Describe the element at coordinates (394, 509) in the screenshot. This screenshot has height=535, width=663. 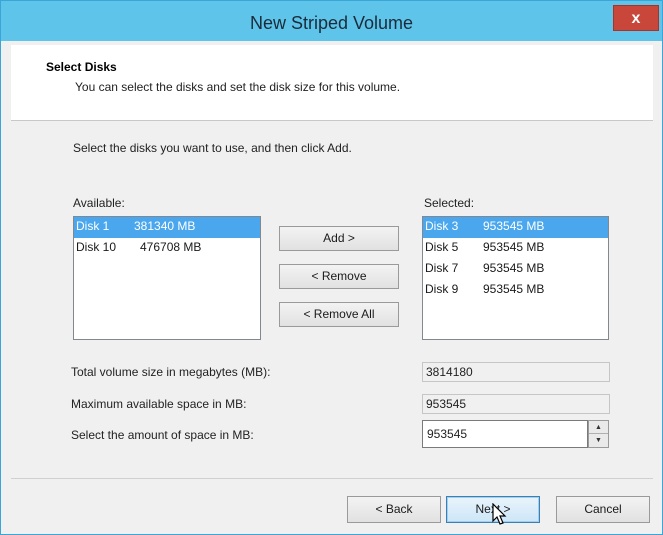
I see `back-button: < Back` at that location.